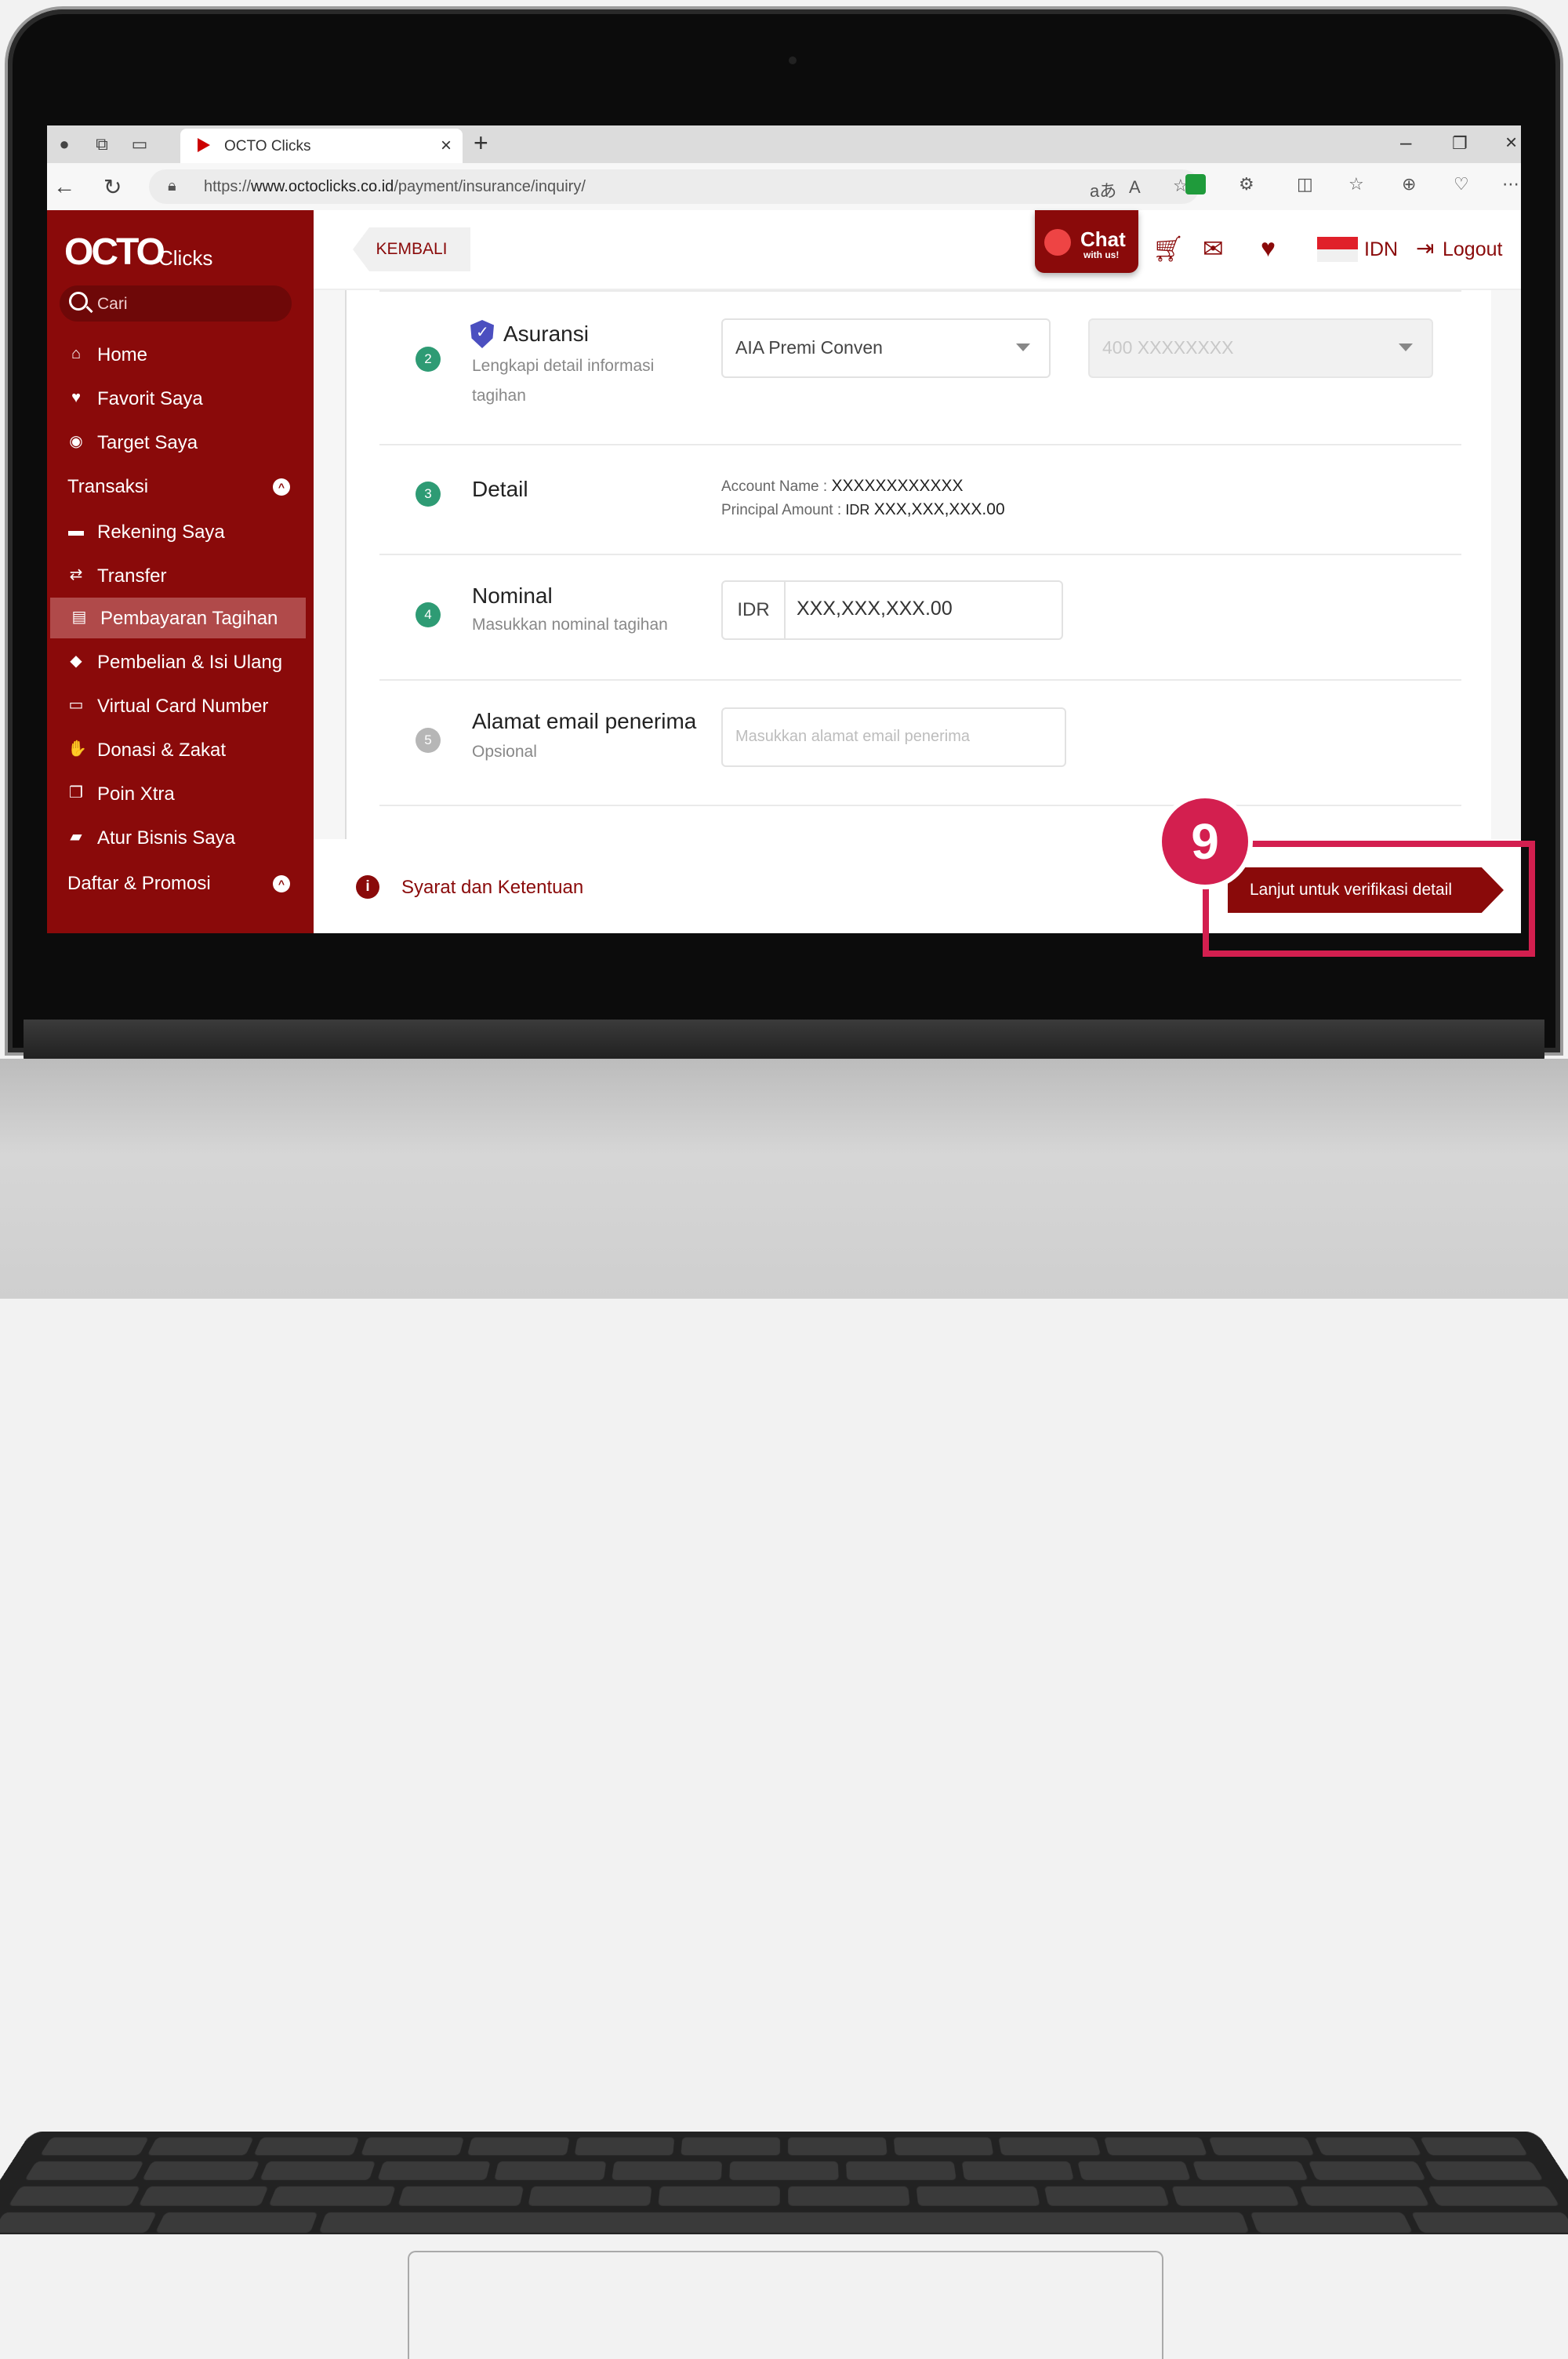 This screenshot has width=1568, height=2359. I want to click on sidebar-item-home: ⌂ Home, so click(176, 354).